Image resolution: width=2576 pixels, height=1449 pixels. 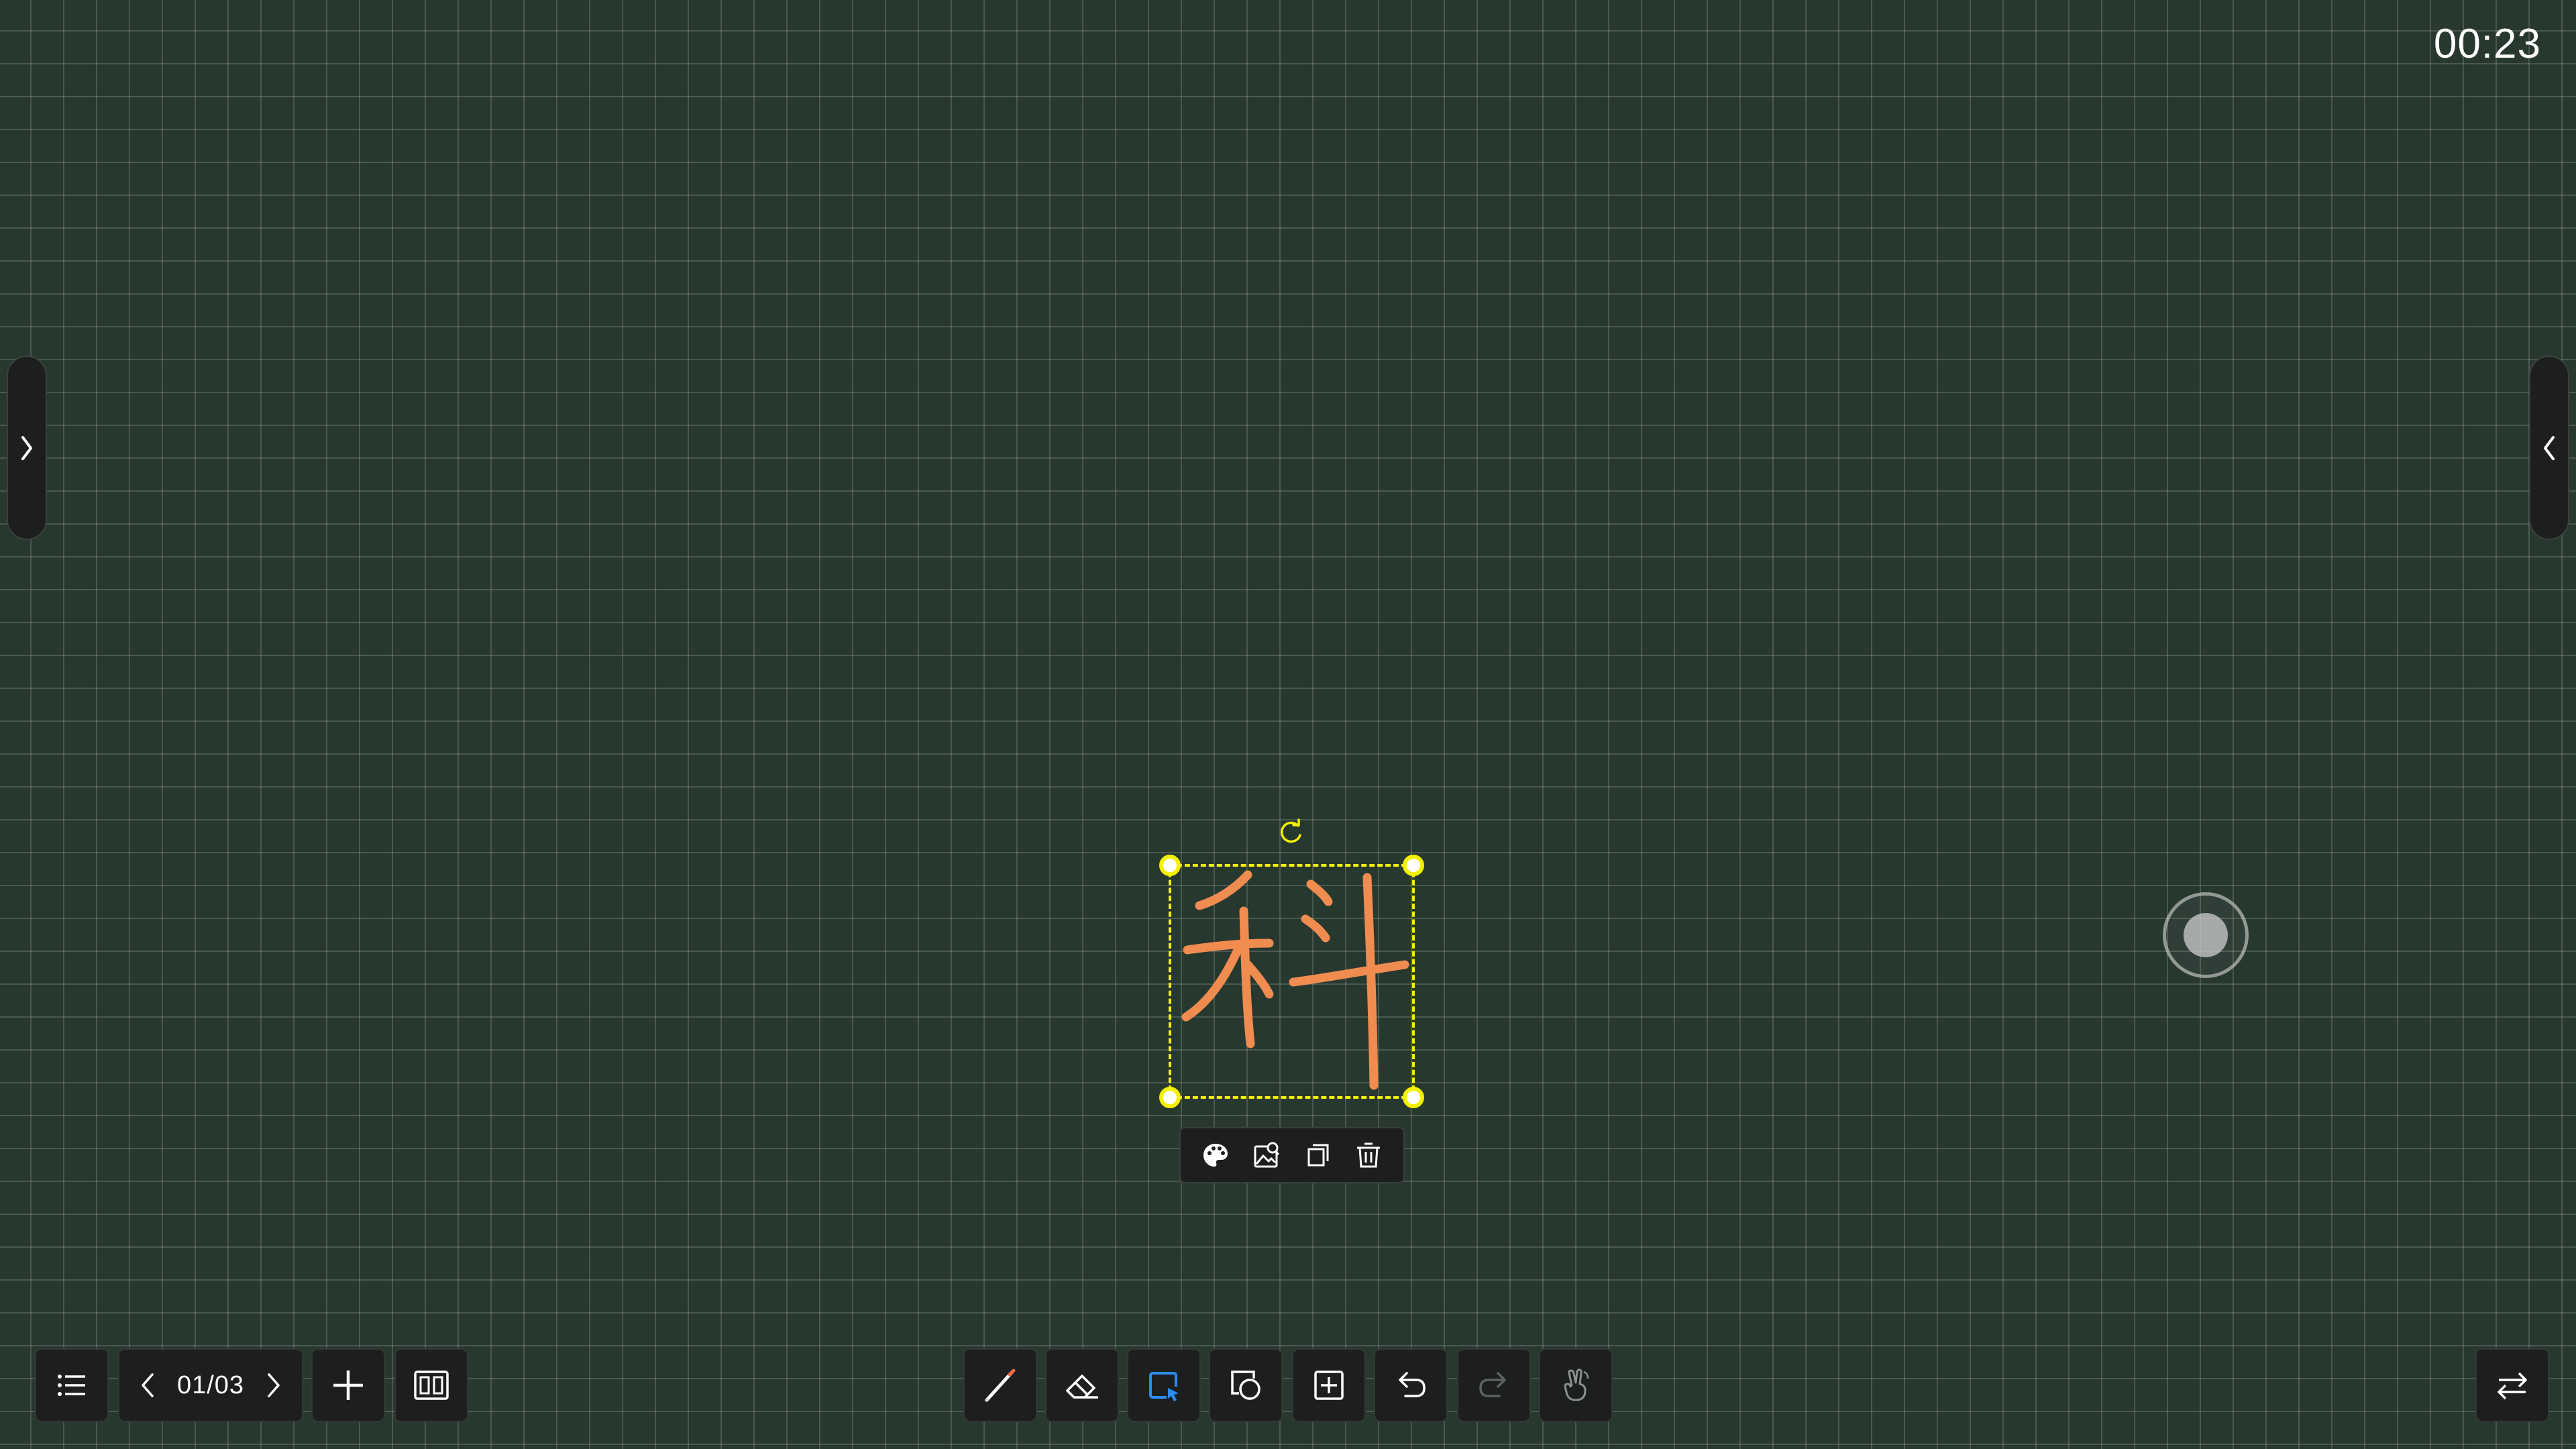 I want to click on page-navigator: 01/03, so click(x=210, y=1385).